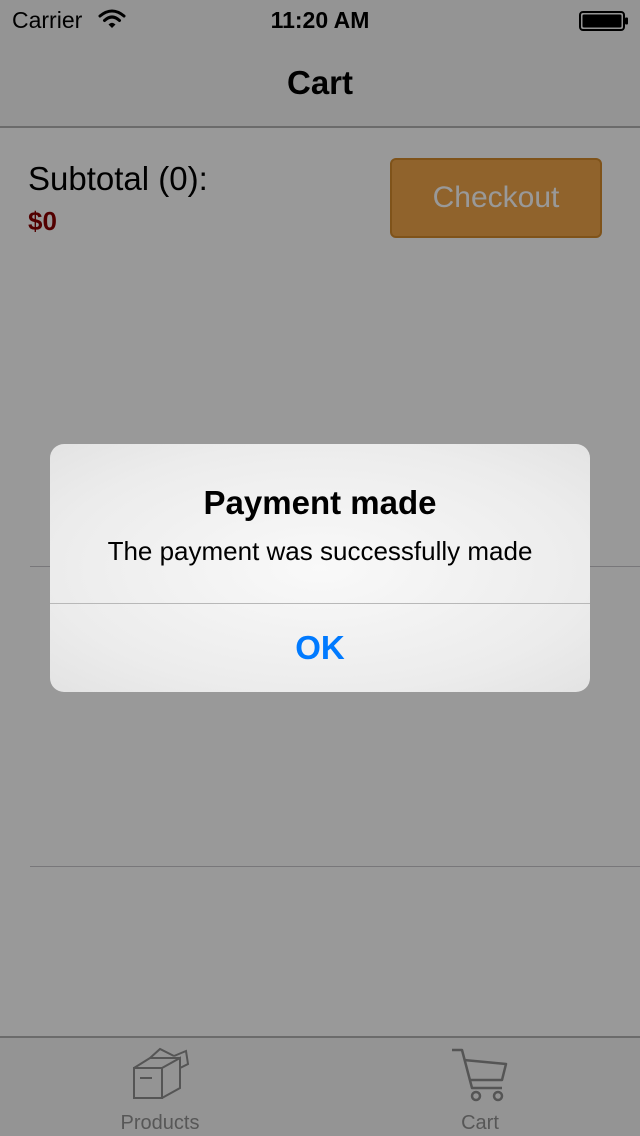 The height and width of the screenshot is (1136, 640). I want to click on ok-button: OK, so click(320, 648).